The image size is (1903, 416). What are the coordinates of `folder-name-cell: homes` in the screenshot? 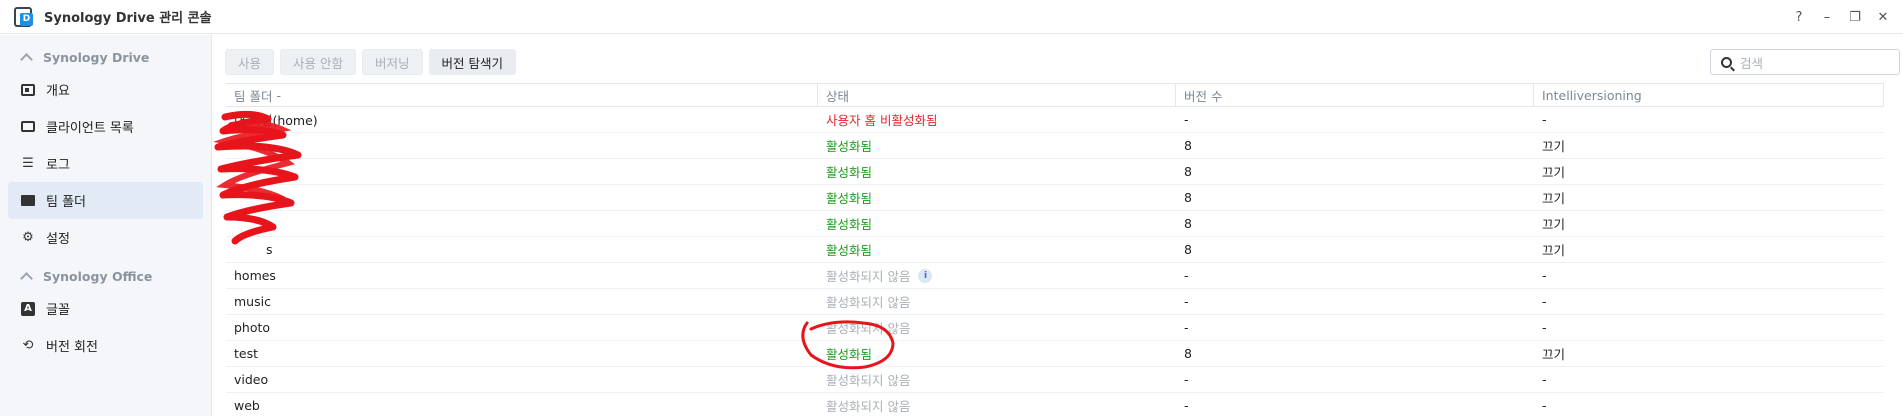 It's located at (255, 275).